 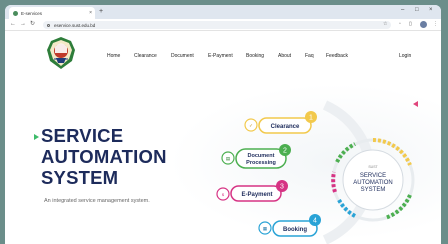 What do you see at coordinates (280, 122) in the screenshot?
I see `service-item-clearance: ✓ Clearance 1` at bounding box center [280, 122].